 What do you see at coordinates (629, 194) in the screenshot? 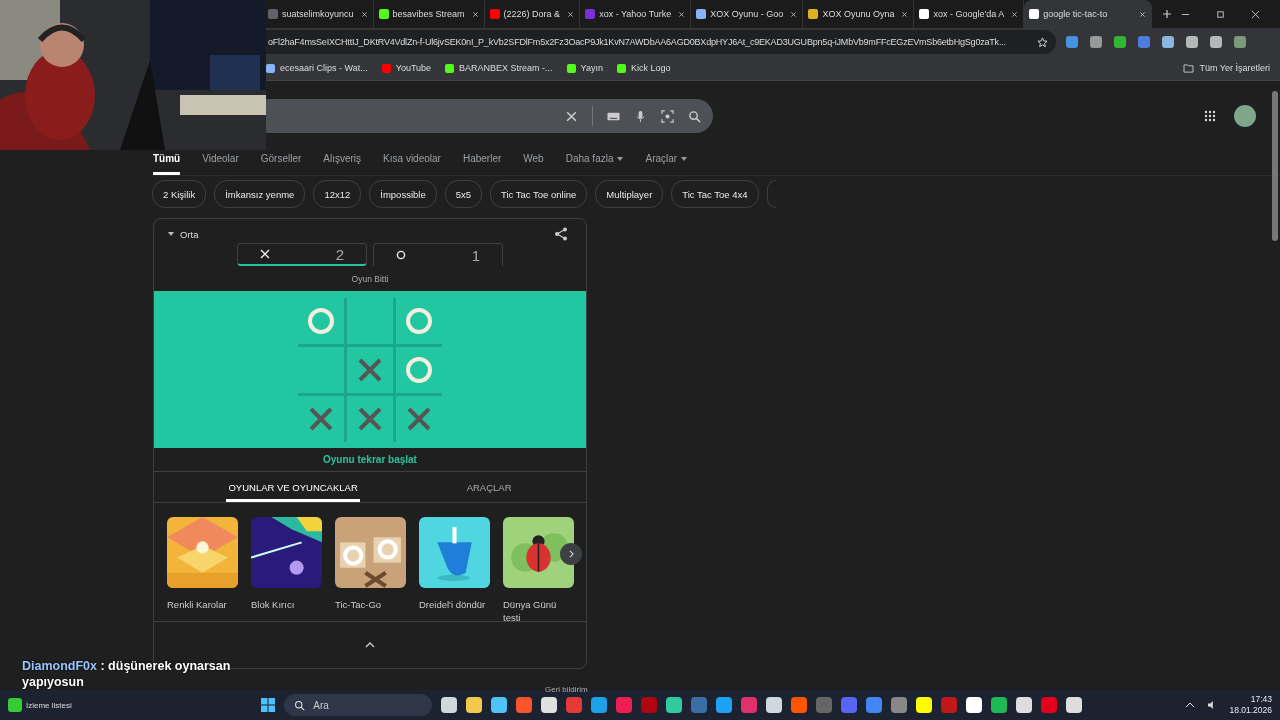
I see `suggestion-chip: Multiplayer` at bounding box center [629, 194].